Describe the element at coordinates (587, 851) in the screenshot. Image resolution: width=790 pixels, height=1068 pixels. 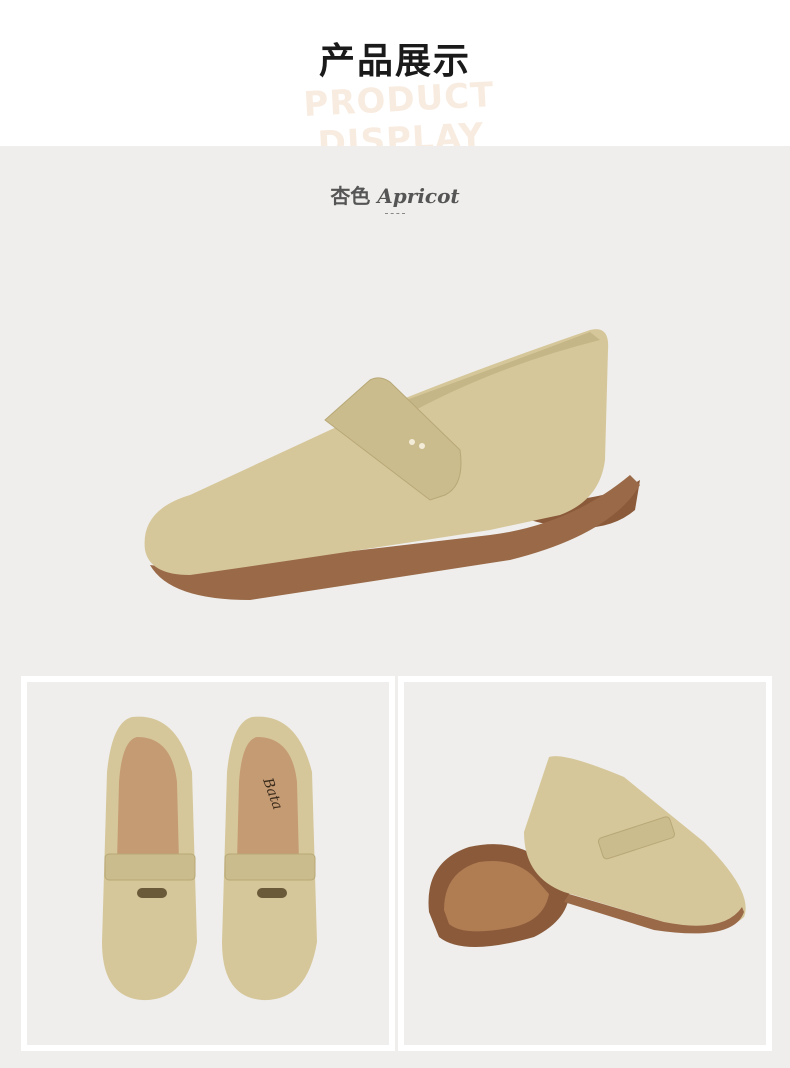
I see `shoe-sole-and-side-illustration` at that location.